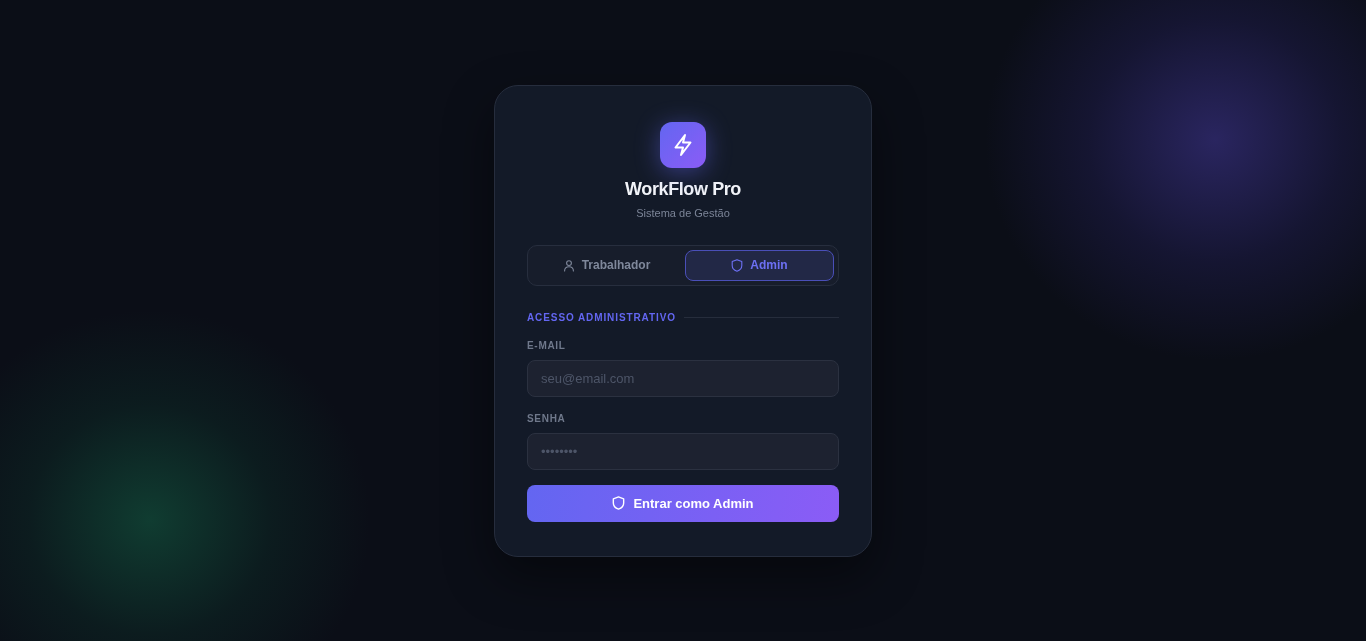 Image resolution: width=1366 pixels, height=641 pixels. I want to click on field-label: SENHA, so click(546, 418).